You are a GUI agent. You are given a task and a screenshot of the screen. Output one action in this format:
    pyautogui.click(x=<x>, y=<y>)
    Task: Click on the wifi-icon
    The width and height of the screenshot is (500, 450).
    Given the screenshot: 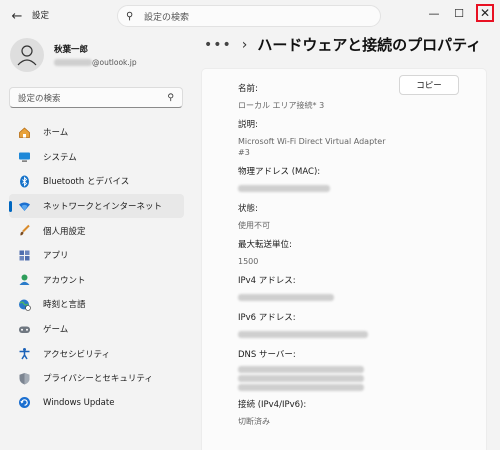 What is the action you would take?
    pyautogui.click(x=24, y=206)
    